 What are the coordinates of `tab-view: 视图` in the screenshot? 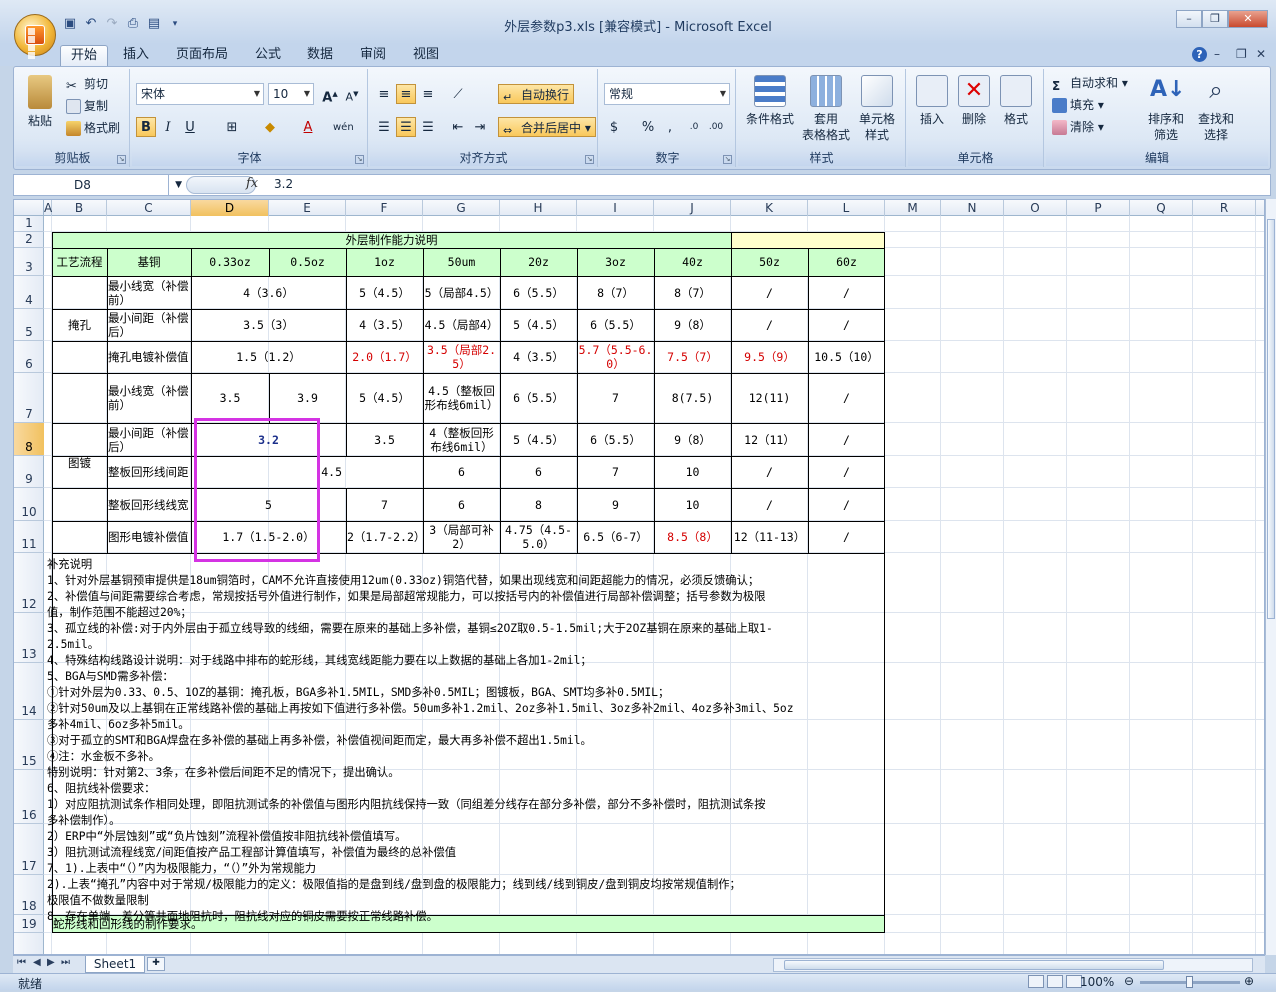 It's located at (426, 55).